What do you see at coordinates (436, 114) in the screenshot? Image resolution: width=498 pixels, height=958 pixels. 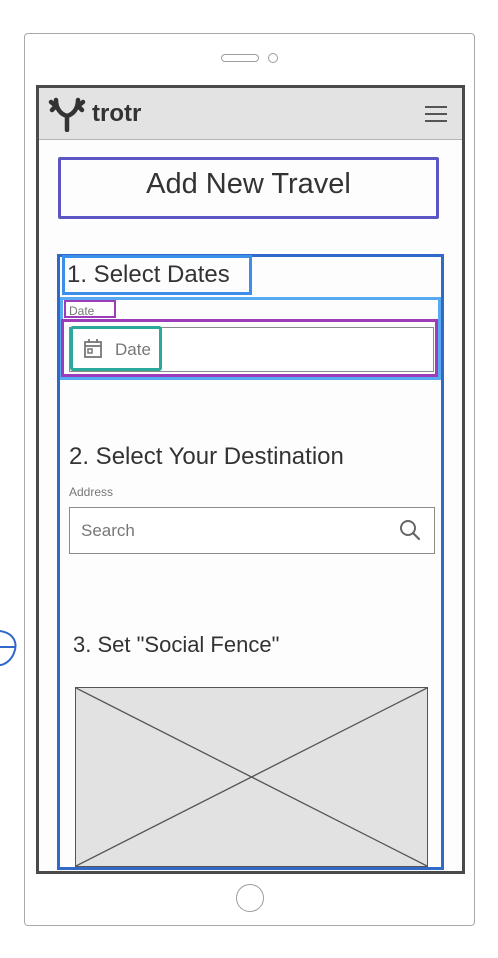 I see `hamburger-menu-icon` at bounding box center [436, 114].